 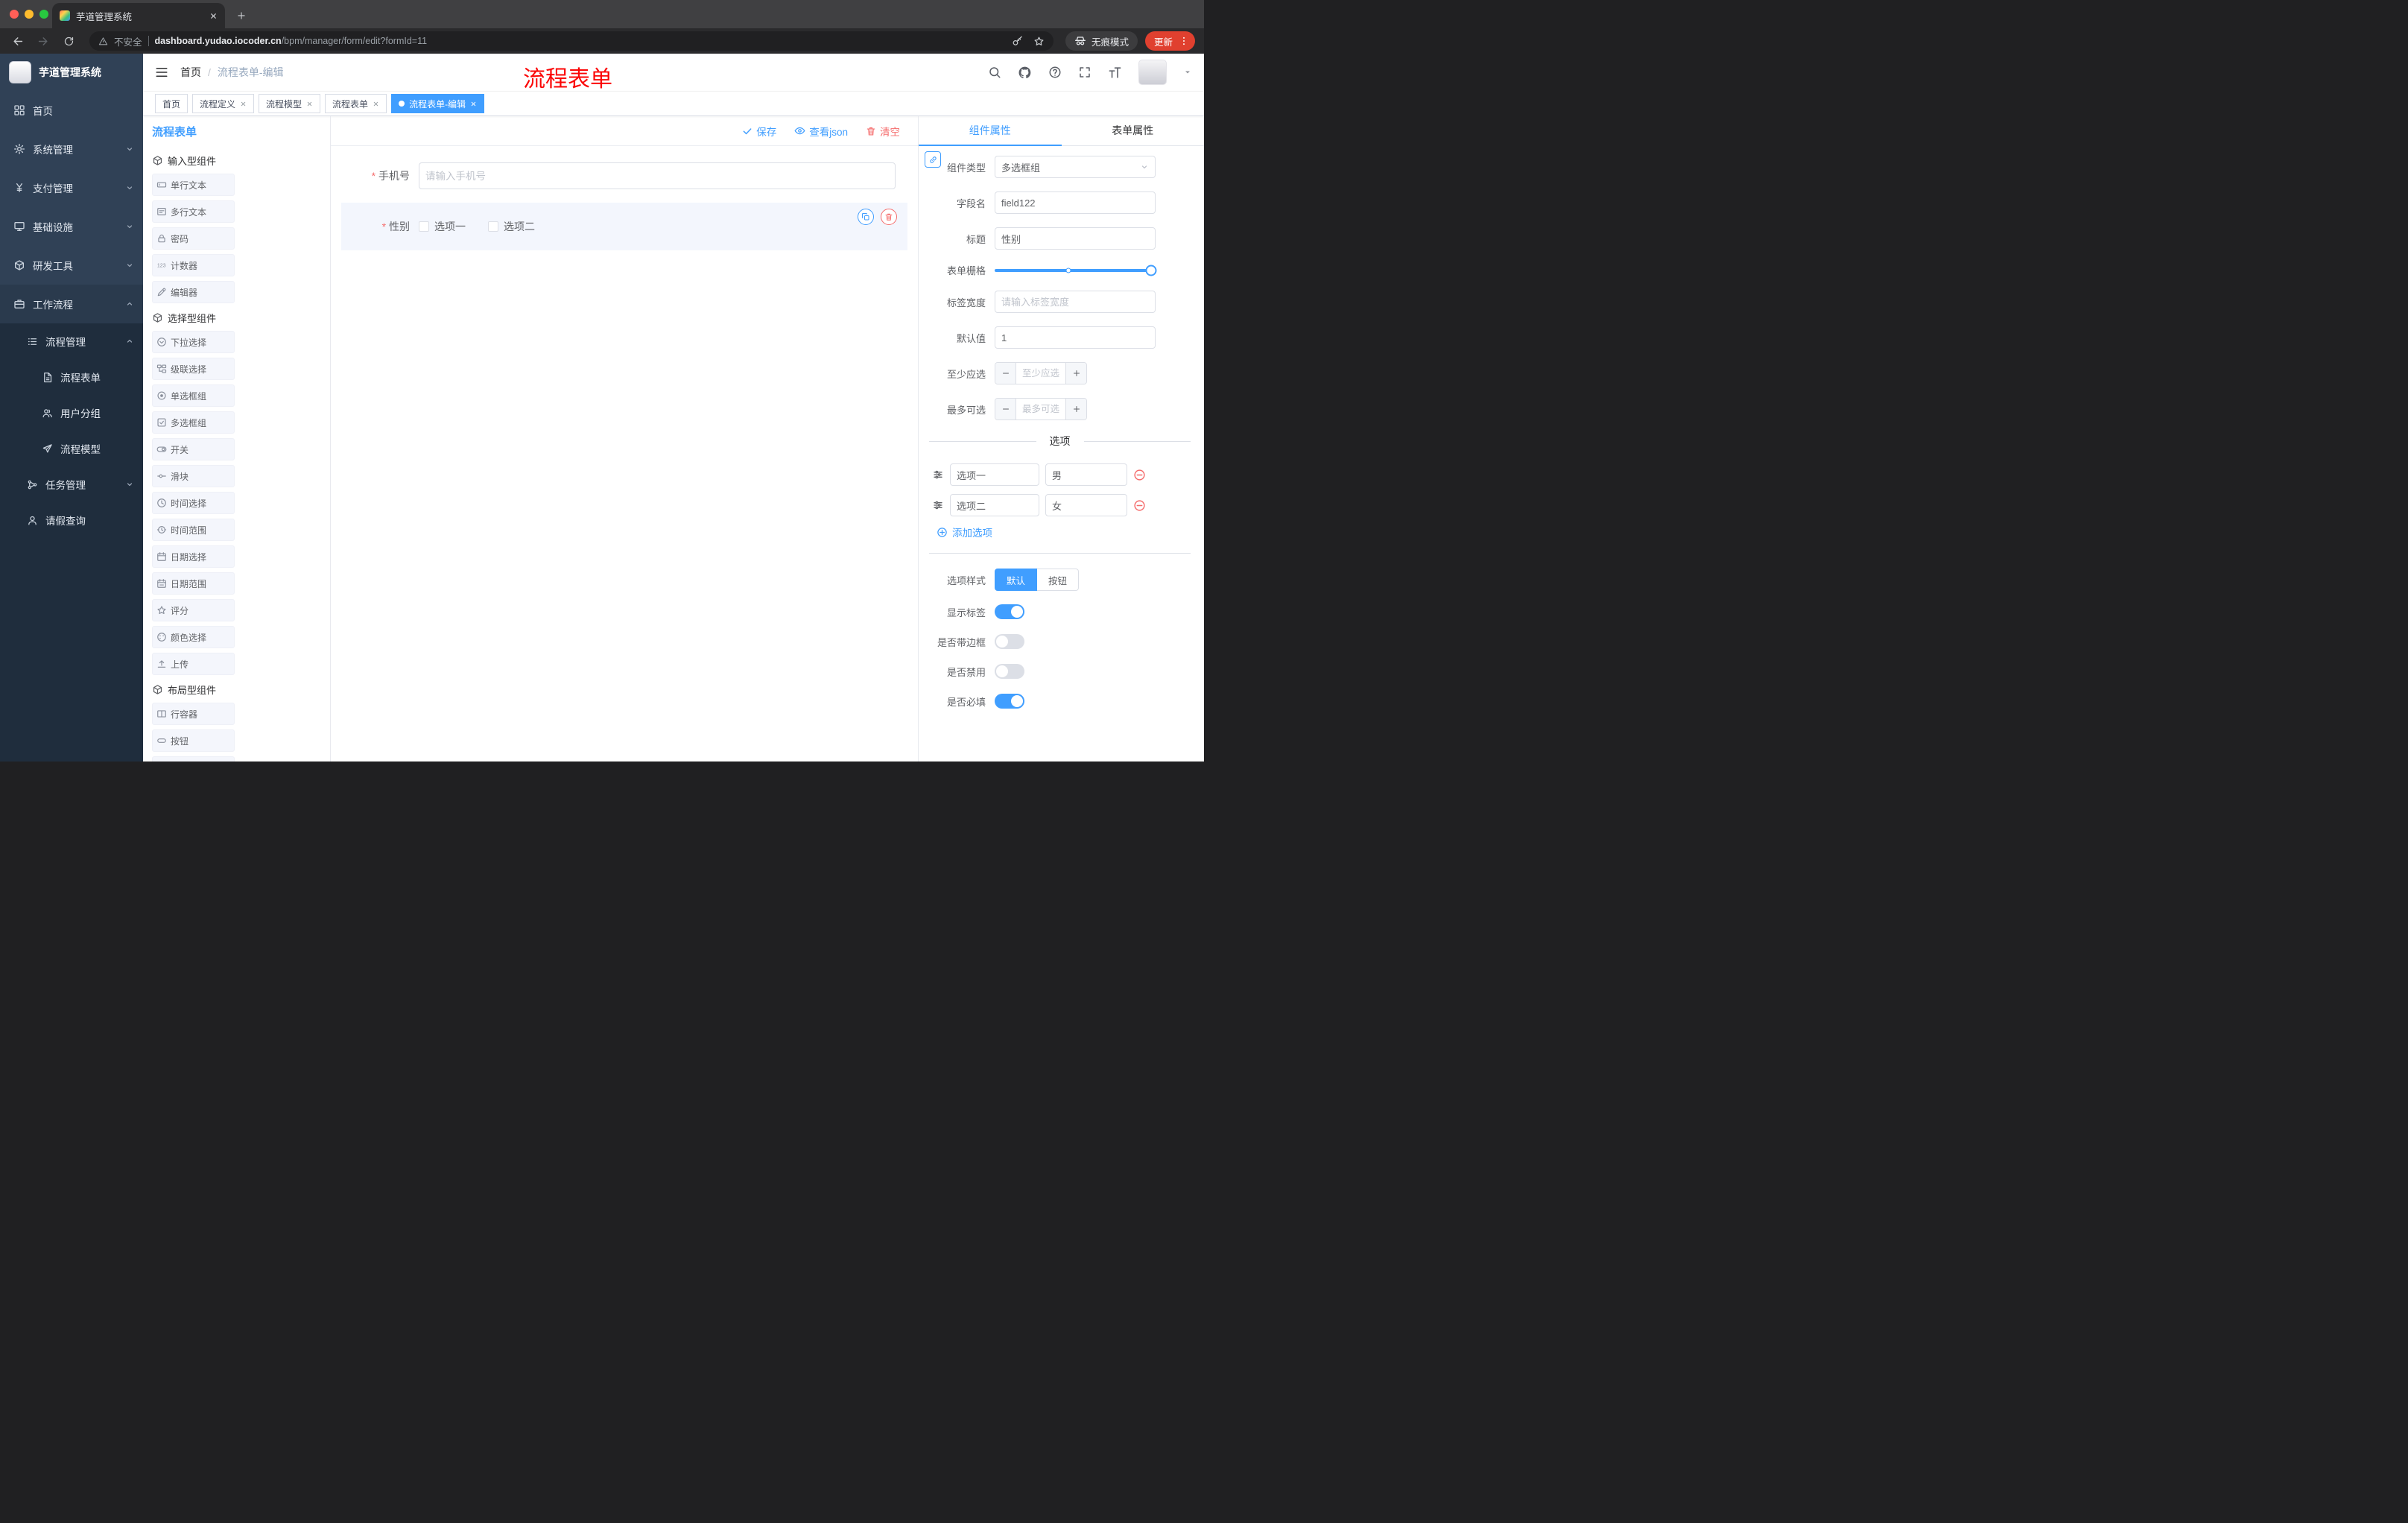 What do you see at coordinates (994, 72) in the screenshot?
I see `search-button` at bounding box center [994, 72].